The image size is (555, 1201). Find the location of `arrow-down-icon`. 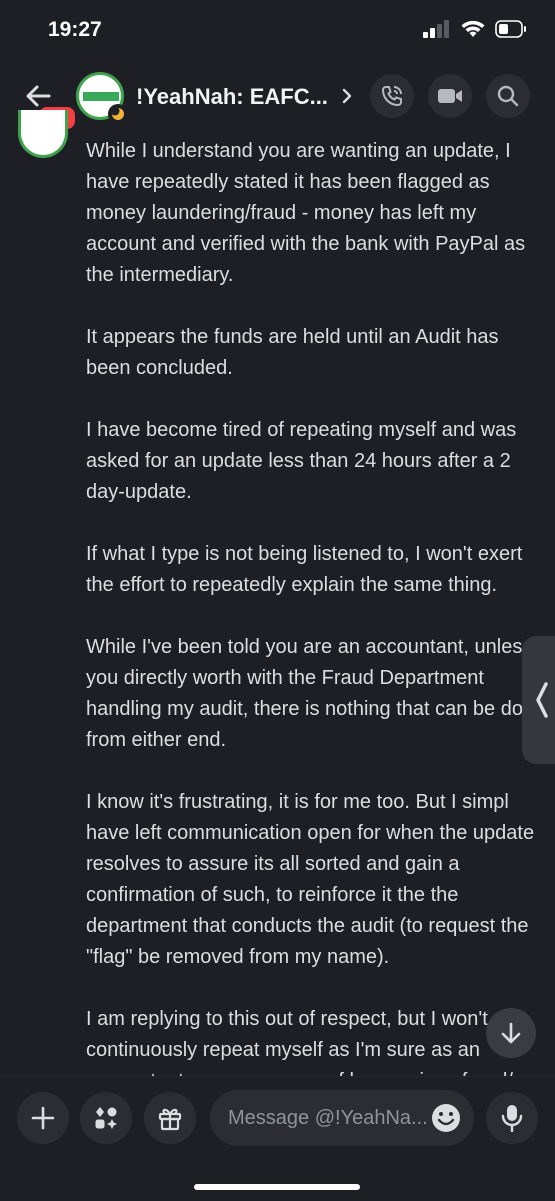

arrow-down-icon is located at coordinates (511, 1033).